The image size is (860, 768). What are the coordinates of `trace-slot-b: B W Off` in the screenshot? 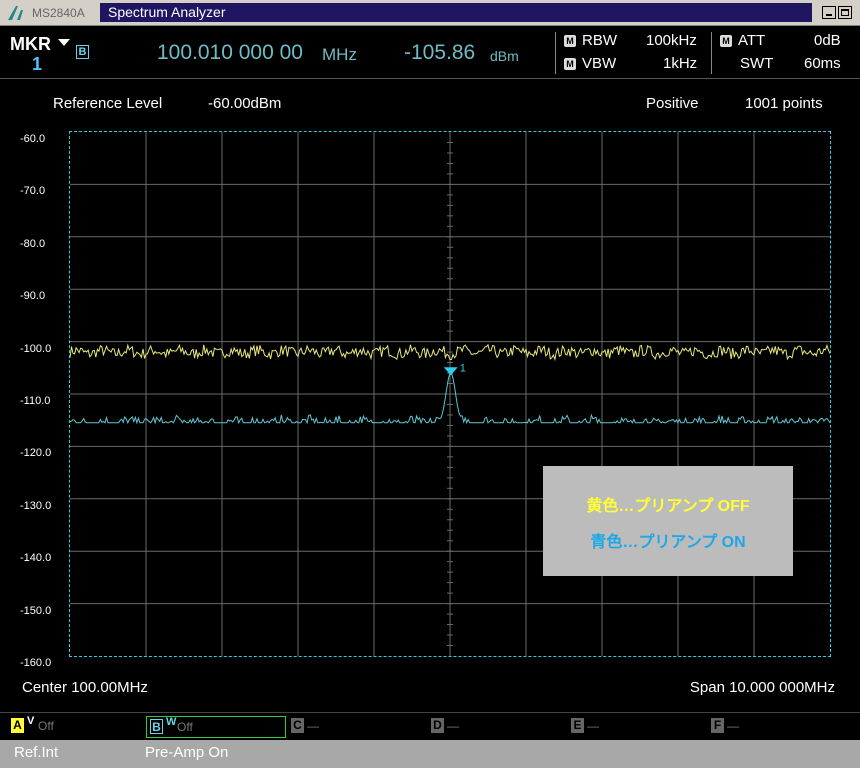 It's located at (216, 727).